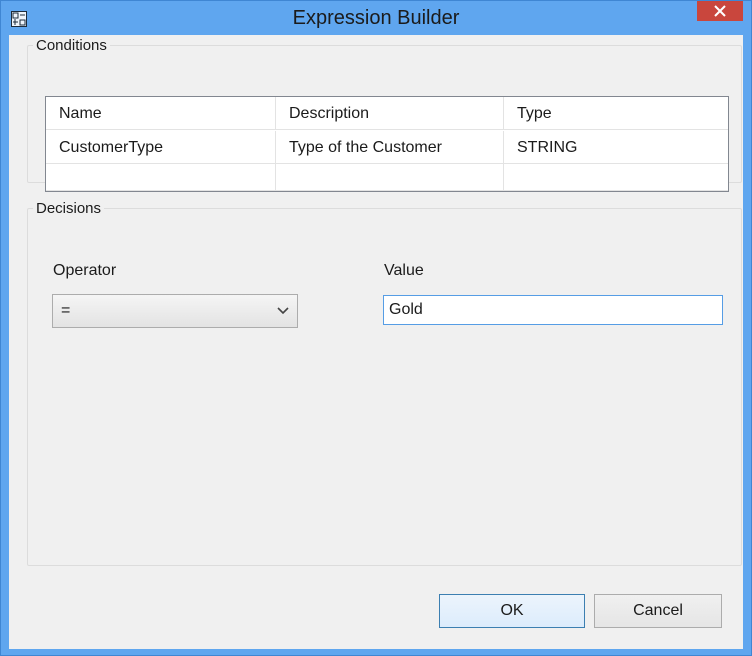  What do you see at coordinates (175, 311) in the screenshot?
I see `operator-select: =` at bounding box center [175, 311].